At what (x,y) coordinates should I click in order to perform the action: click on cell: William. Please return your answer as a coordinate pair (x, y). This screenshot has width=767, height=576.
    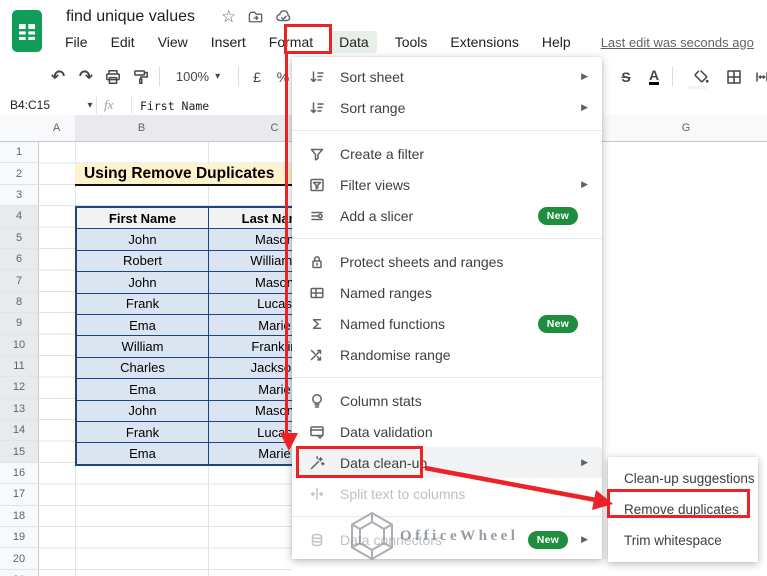
    Looking at the image, I should click on (142, 346).